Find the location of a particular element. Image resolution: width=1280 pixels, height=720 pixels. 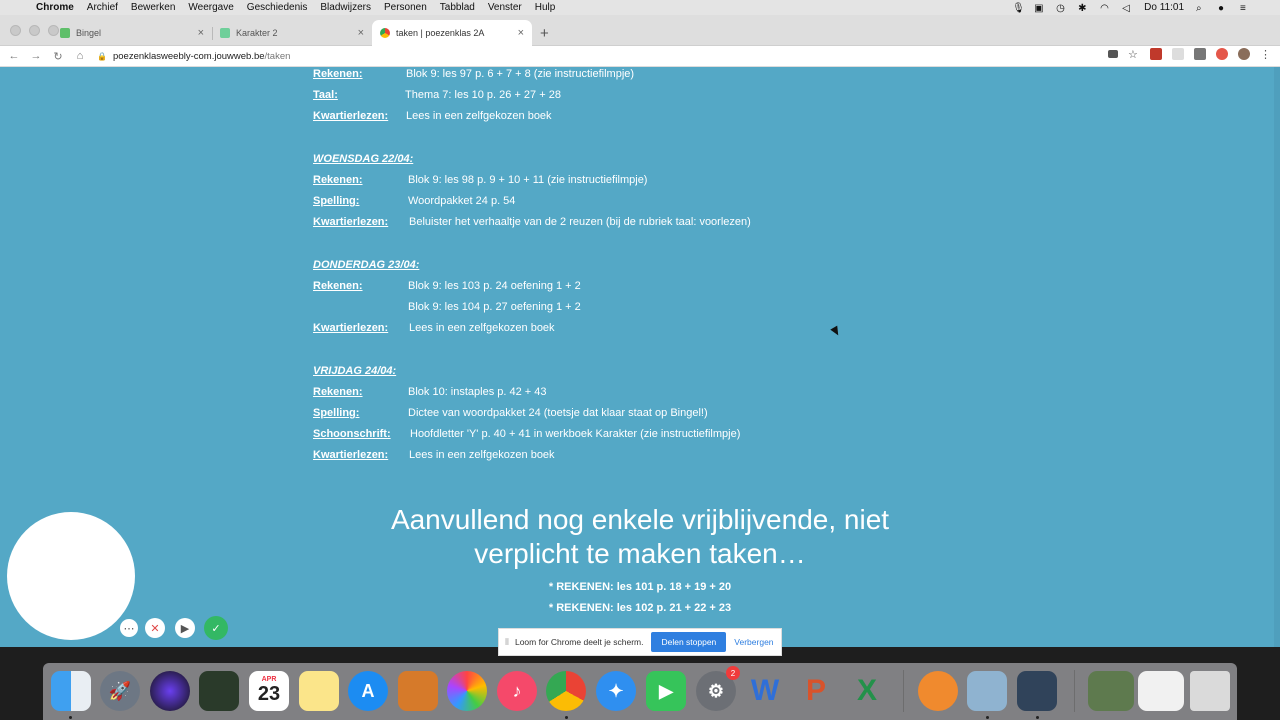

documents-stack-icon is located at coordinates (1161, 691).